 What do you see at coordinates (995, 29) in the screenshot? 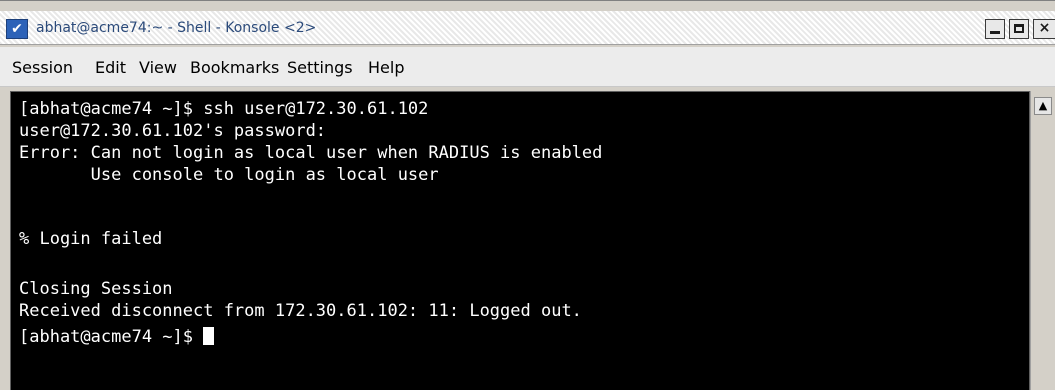
I see `minimize-button` at bounding box center [995, 29].